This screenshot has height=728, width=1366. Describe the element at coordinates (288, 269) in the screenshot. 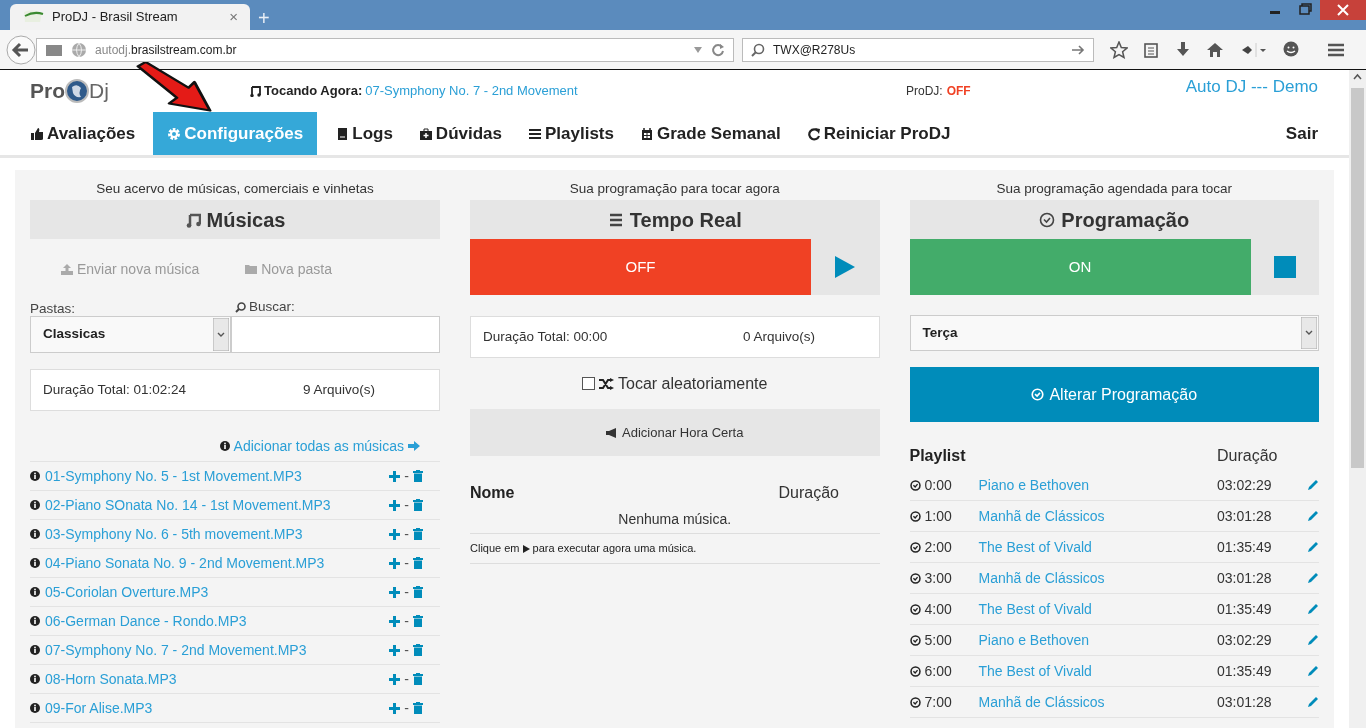

I see `new-folder-link: Nova pasta` at that location.